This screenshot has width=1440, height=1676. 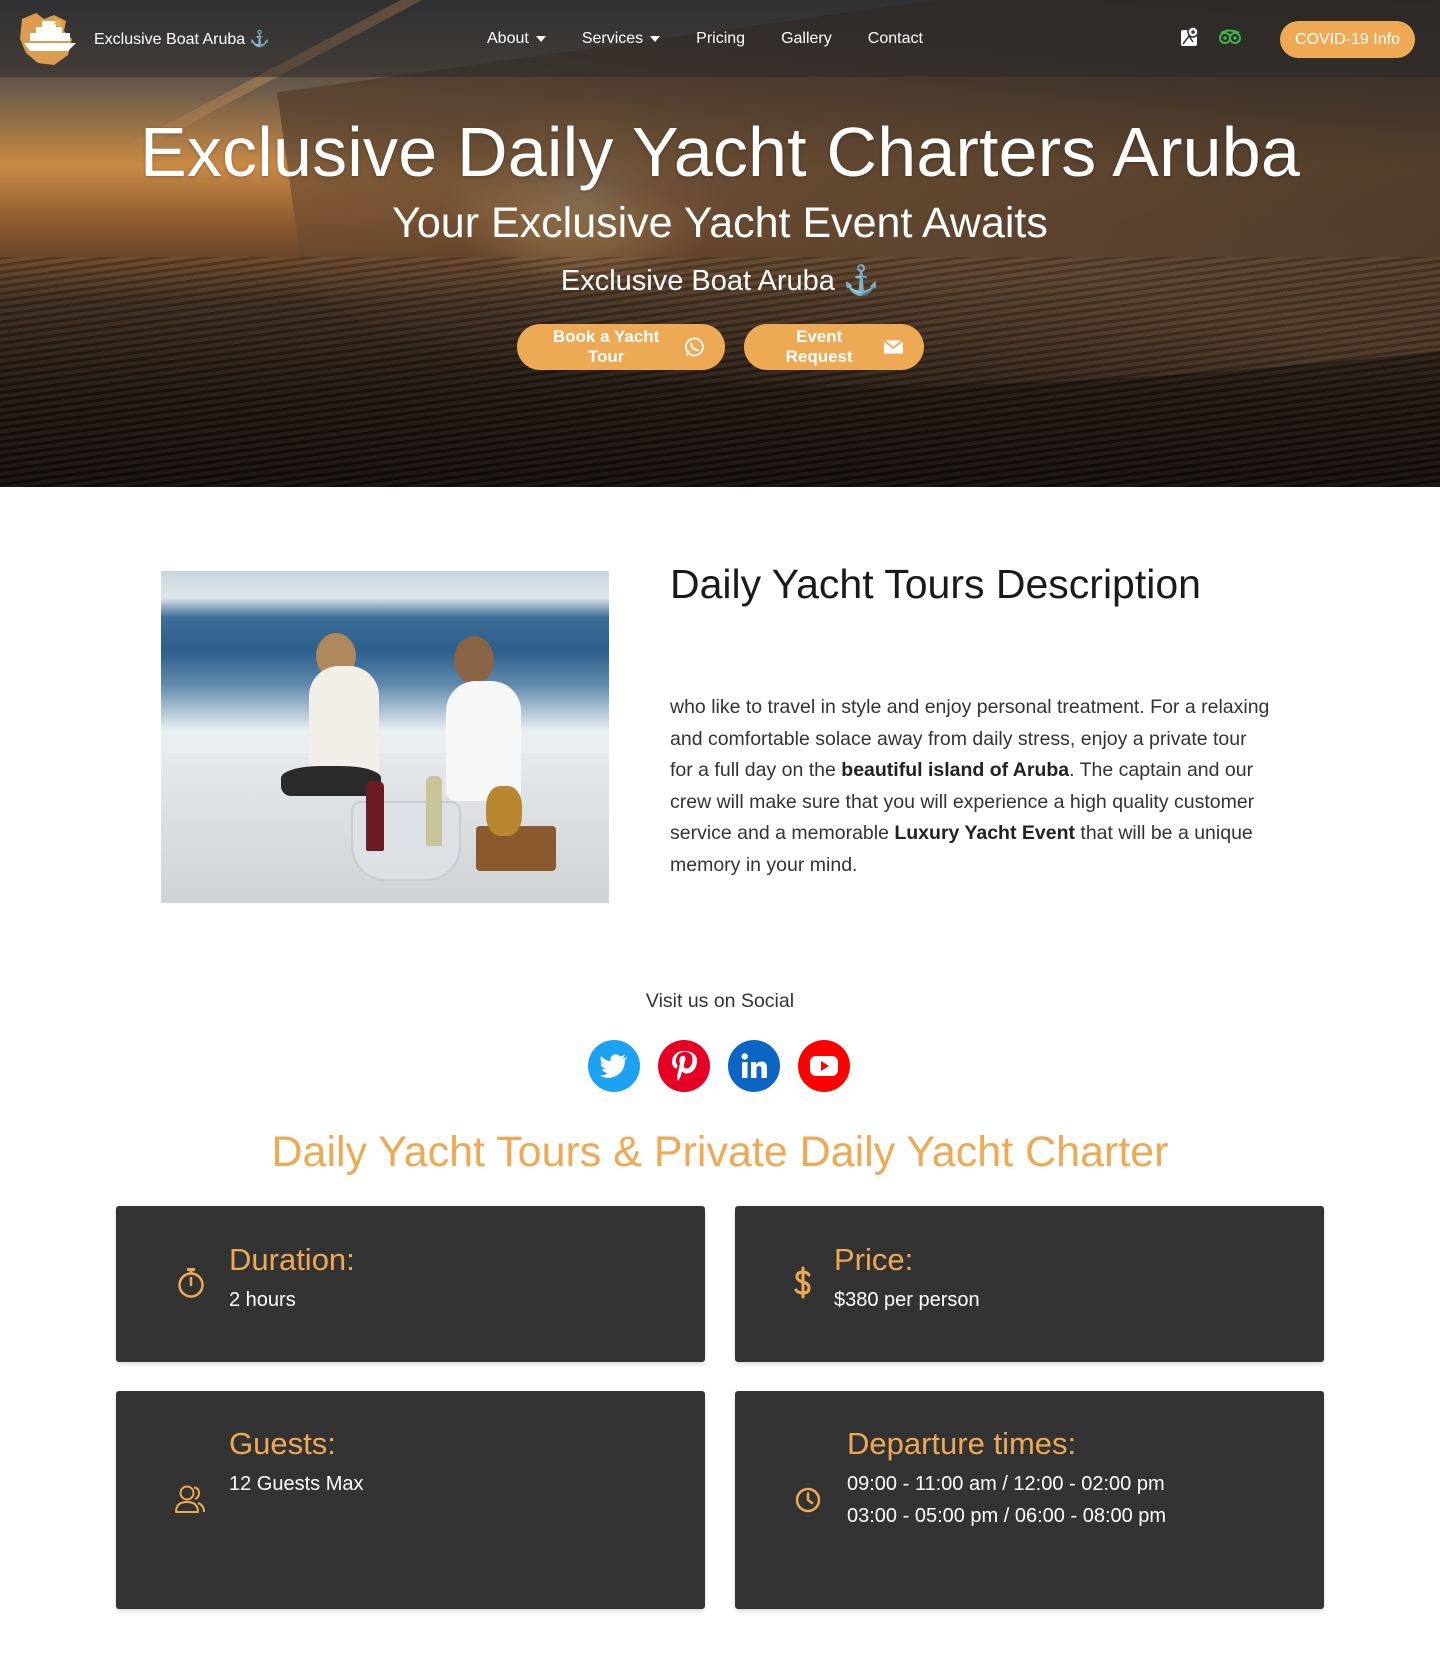 What do you see at coordinates (504, 811) in the screenshot?
I see `pineapple` at bounding box center [504, 811].